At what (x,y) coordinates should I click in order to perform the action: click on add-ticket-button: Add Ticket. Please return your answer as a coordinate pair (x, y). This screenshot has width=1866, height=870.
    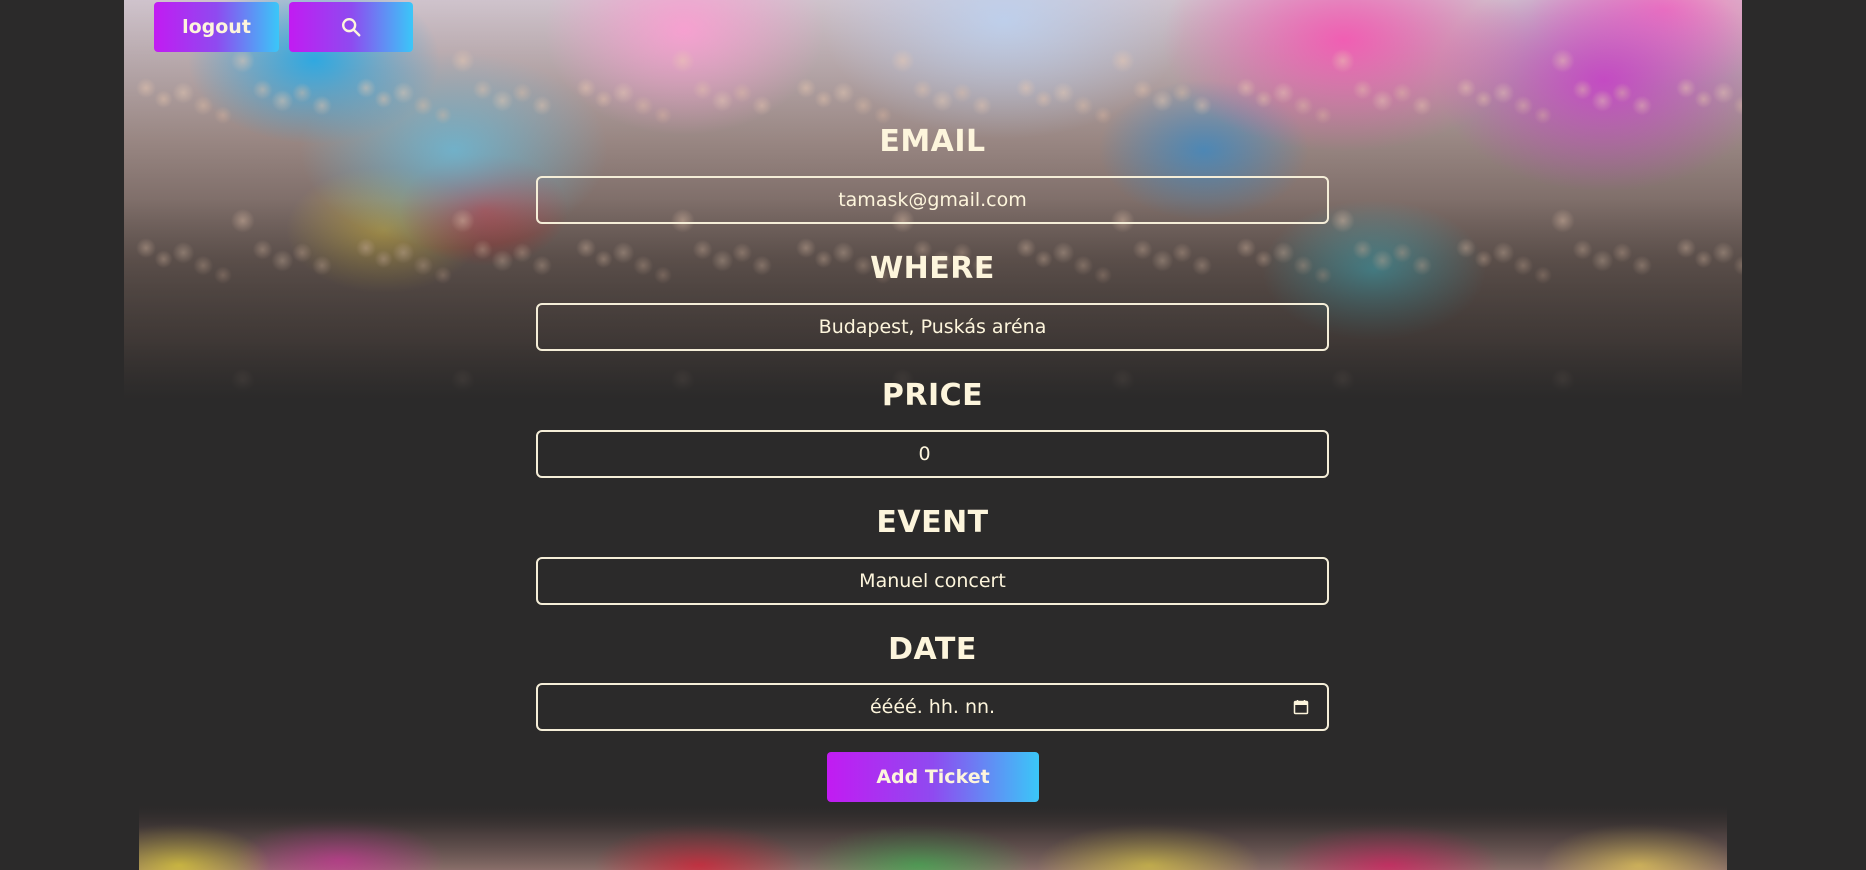
    Looking at the image, I should click on (933, 777).